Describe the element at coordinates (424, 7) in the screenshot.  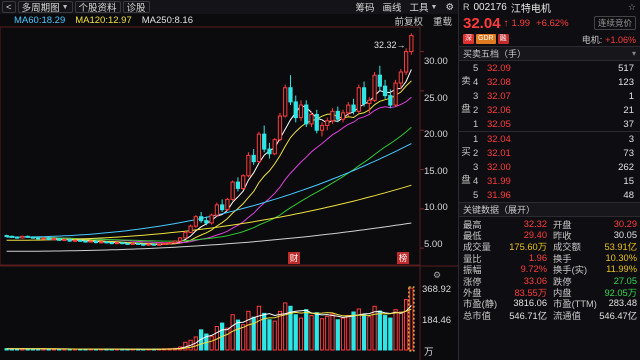
I see `tools-dropdown: 工具 ▼` at that location.